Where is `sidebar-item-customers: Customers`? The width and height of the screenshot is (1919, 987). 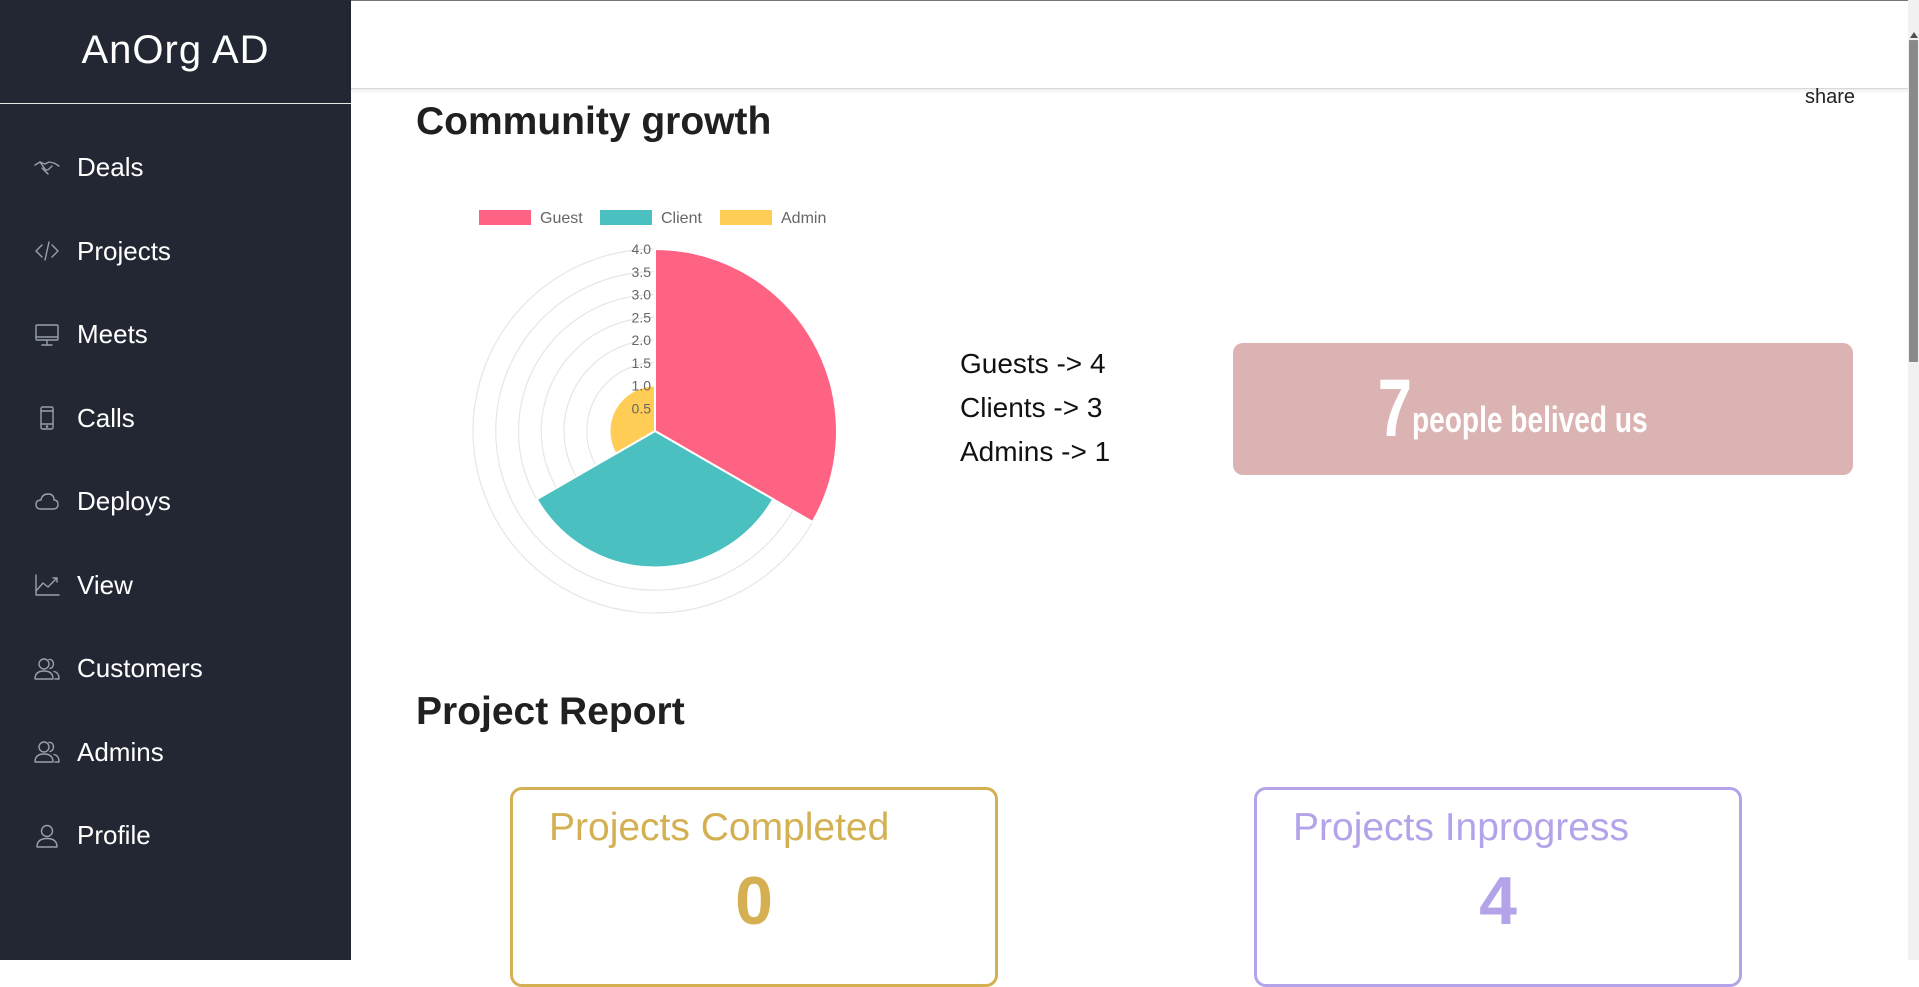 sidebar-item-customers: Customers is located at coordinates (175, 669).